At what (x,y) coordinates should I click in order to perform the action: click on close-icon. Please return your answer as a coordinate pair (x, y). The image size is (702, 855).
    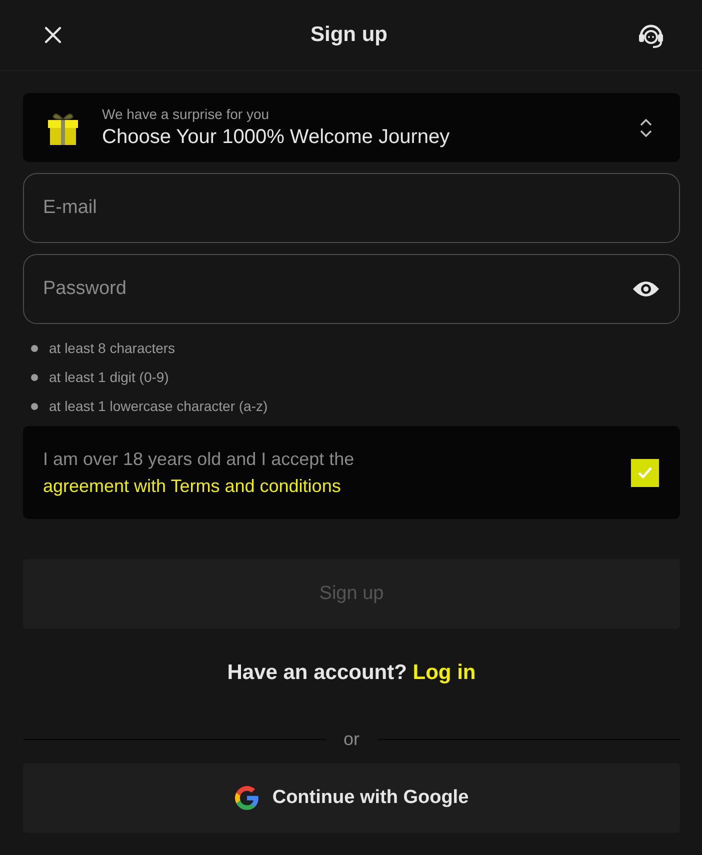
    Looking at the image, I should click on (53, 35).